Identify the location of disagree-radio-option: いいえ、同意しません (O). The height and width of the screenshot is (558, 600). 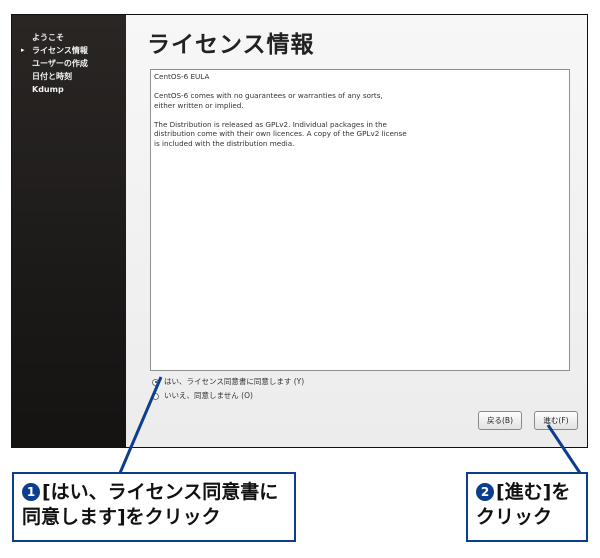
(202, 396).